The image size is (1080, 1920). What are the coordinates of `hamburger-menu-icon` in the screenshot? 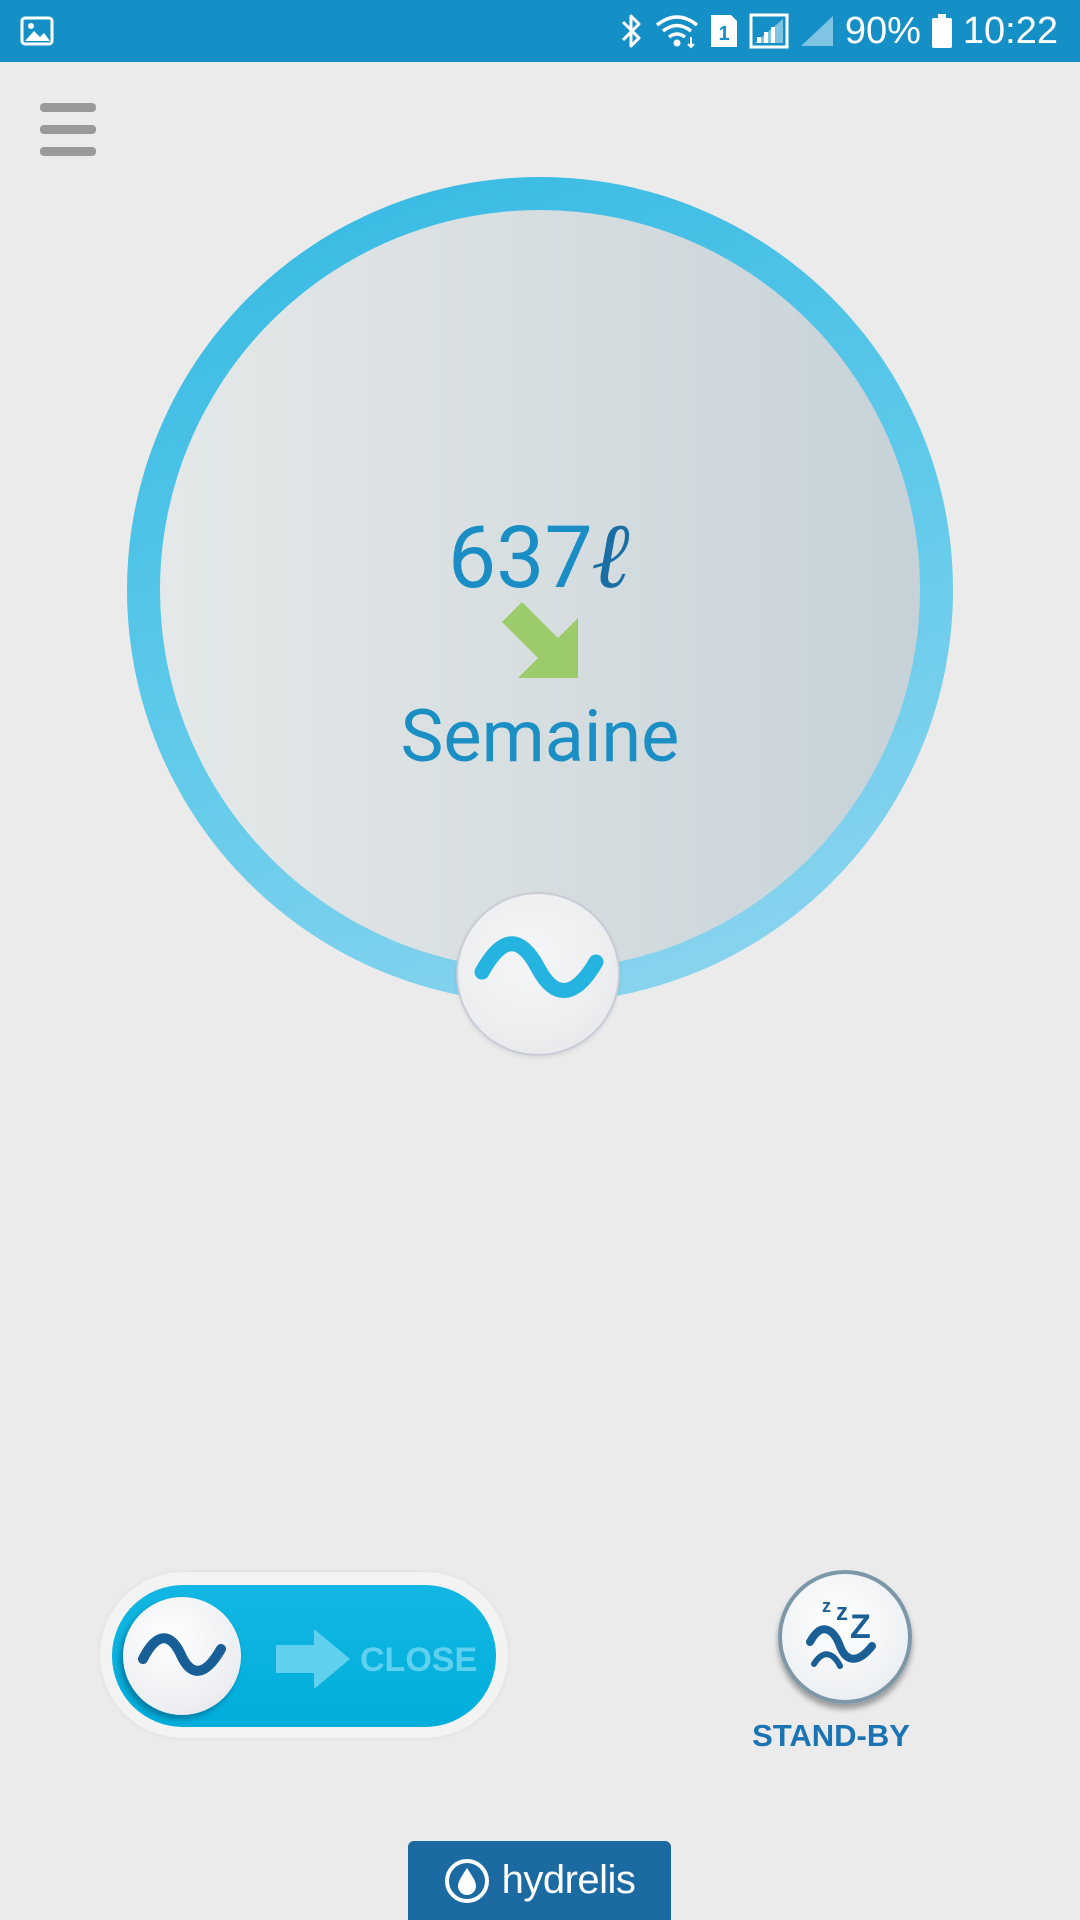 It's located at (68, 131).